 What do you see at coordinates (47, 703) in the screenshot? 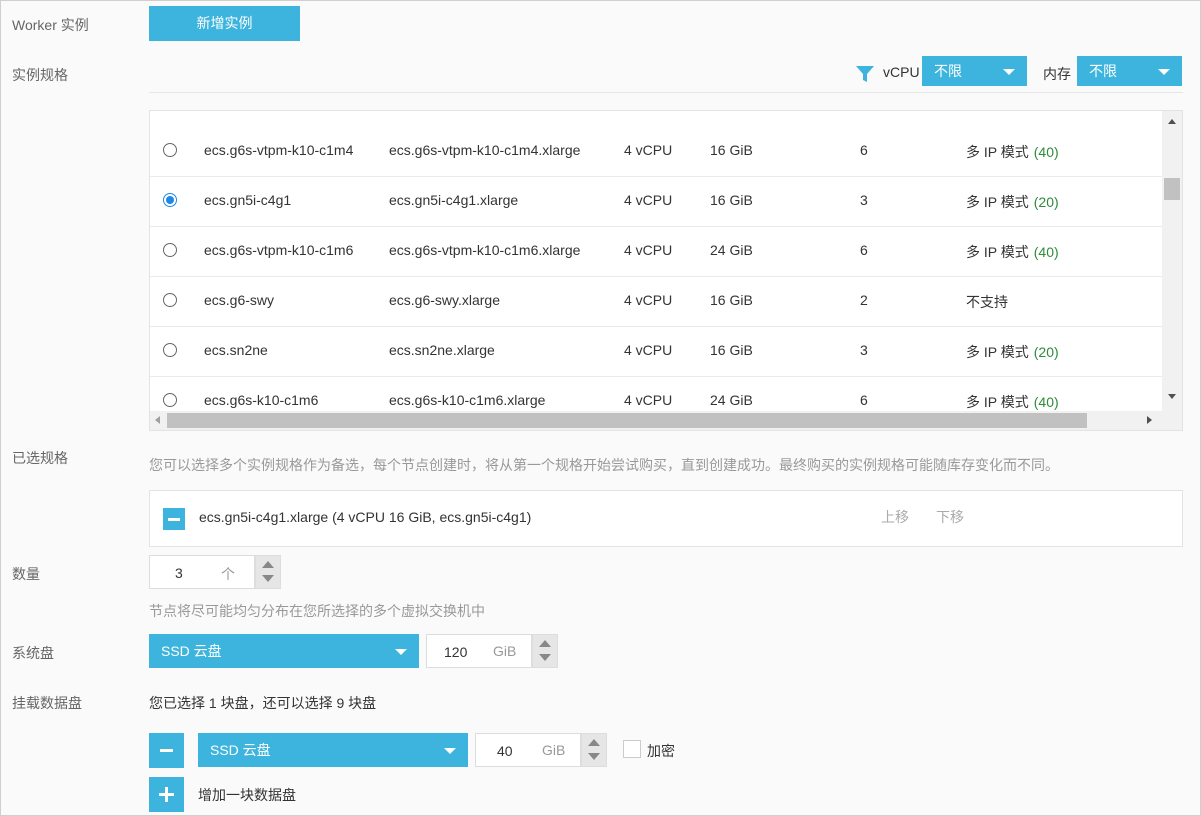
I see `data-disk-label: 挂载数据盘` at bounding box center [47, 703].